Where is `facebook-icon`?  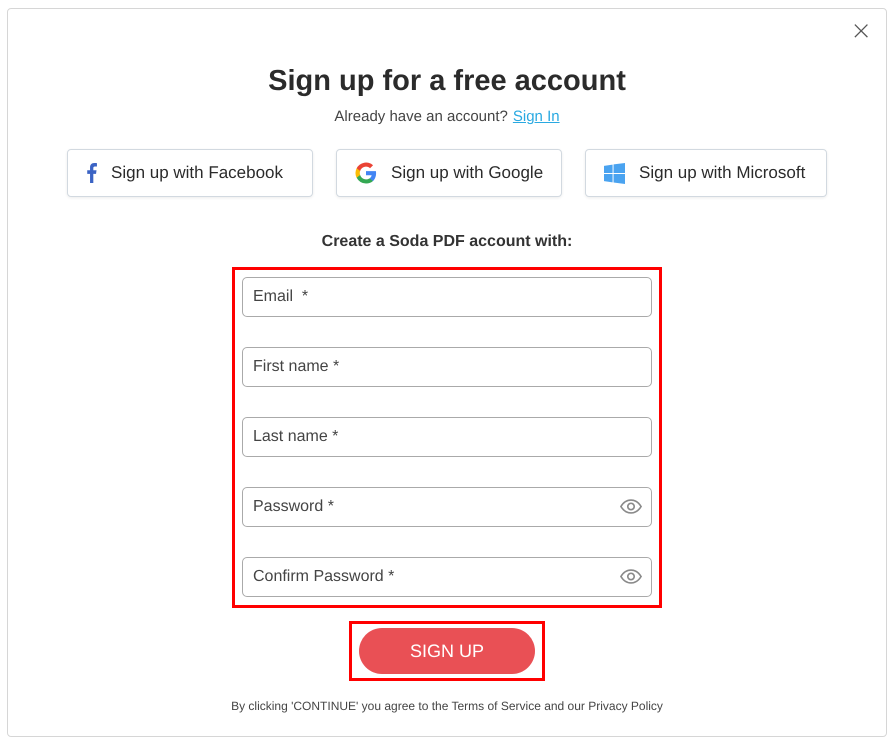
facebook-icon is located at coordinates (91, 173).